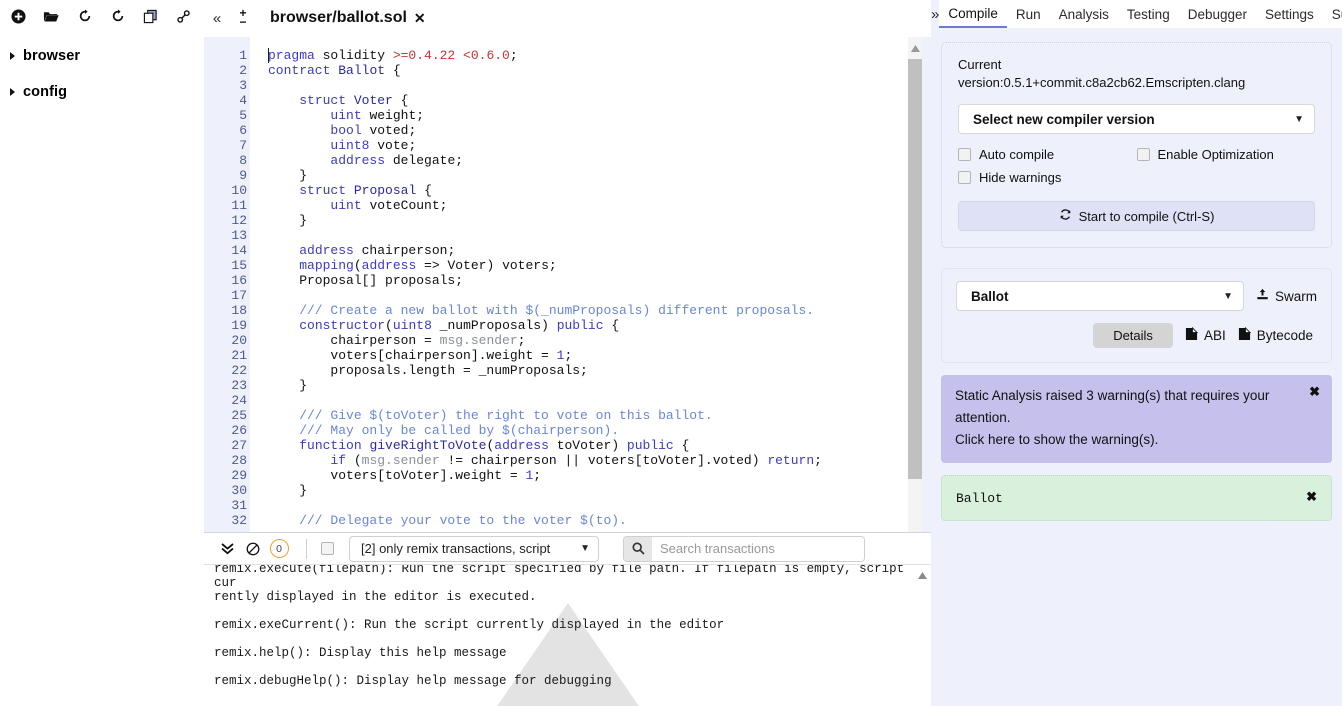 The height and width of the screenshot is (706, 1342). Describe the element at coordinates (227, 55) in the screenshot. I see `gutter-line: 1` at that location.